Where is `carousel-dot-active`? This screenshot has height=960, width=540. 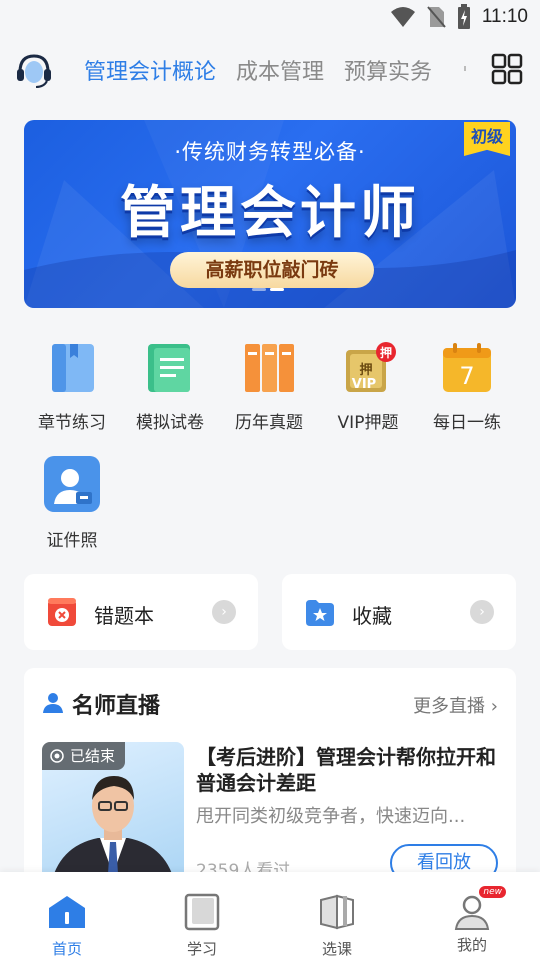 carousel-dot-active is located at coordinates (277, 289).